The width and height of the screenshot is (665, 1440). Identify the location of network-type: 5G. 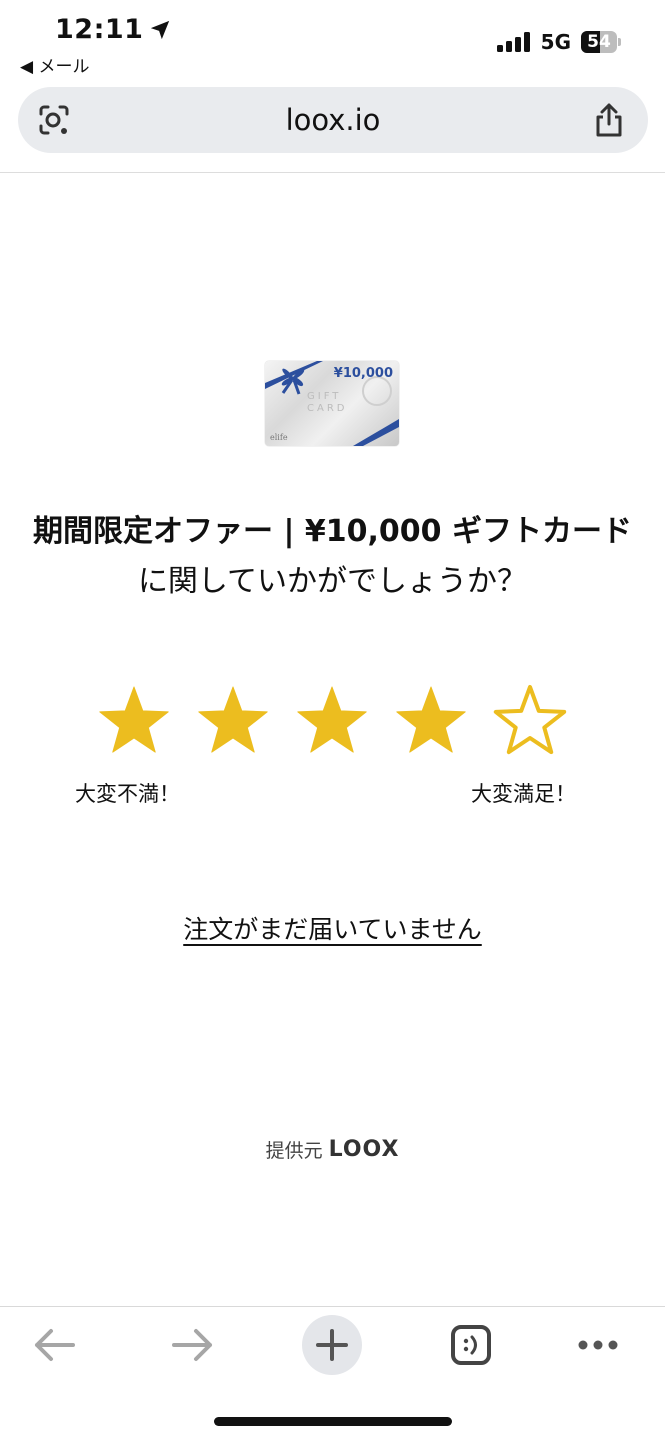
(555, 42).